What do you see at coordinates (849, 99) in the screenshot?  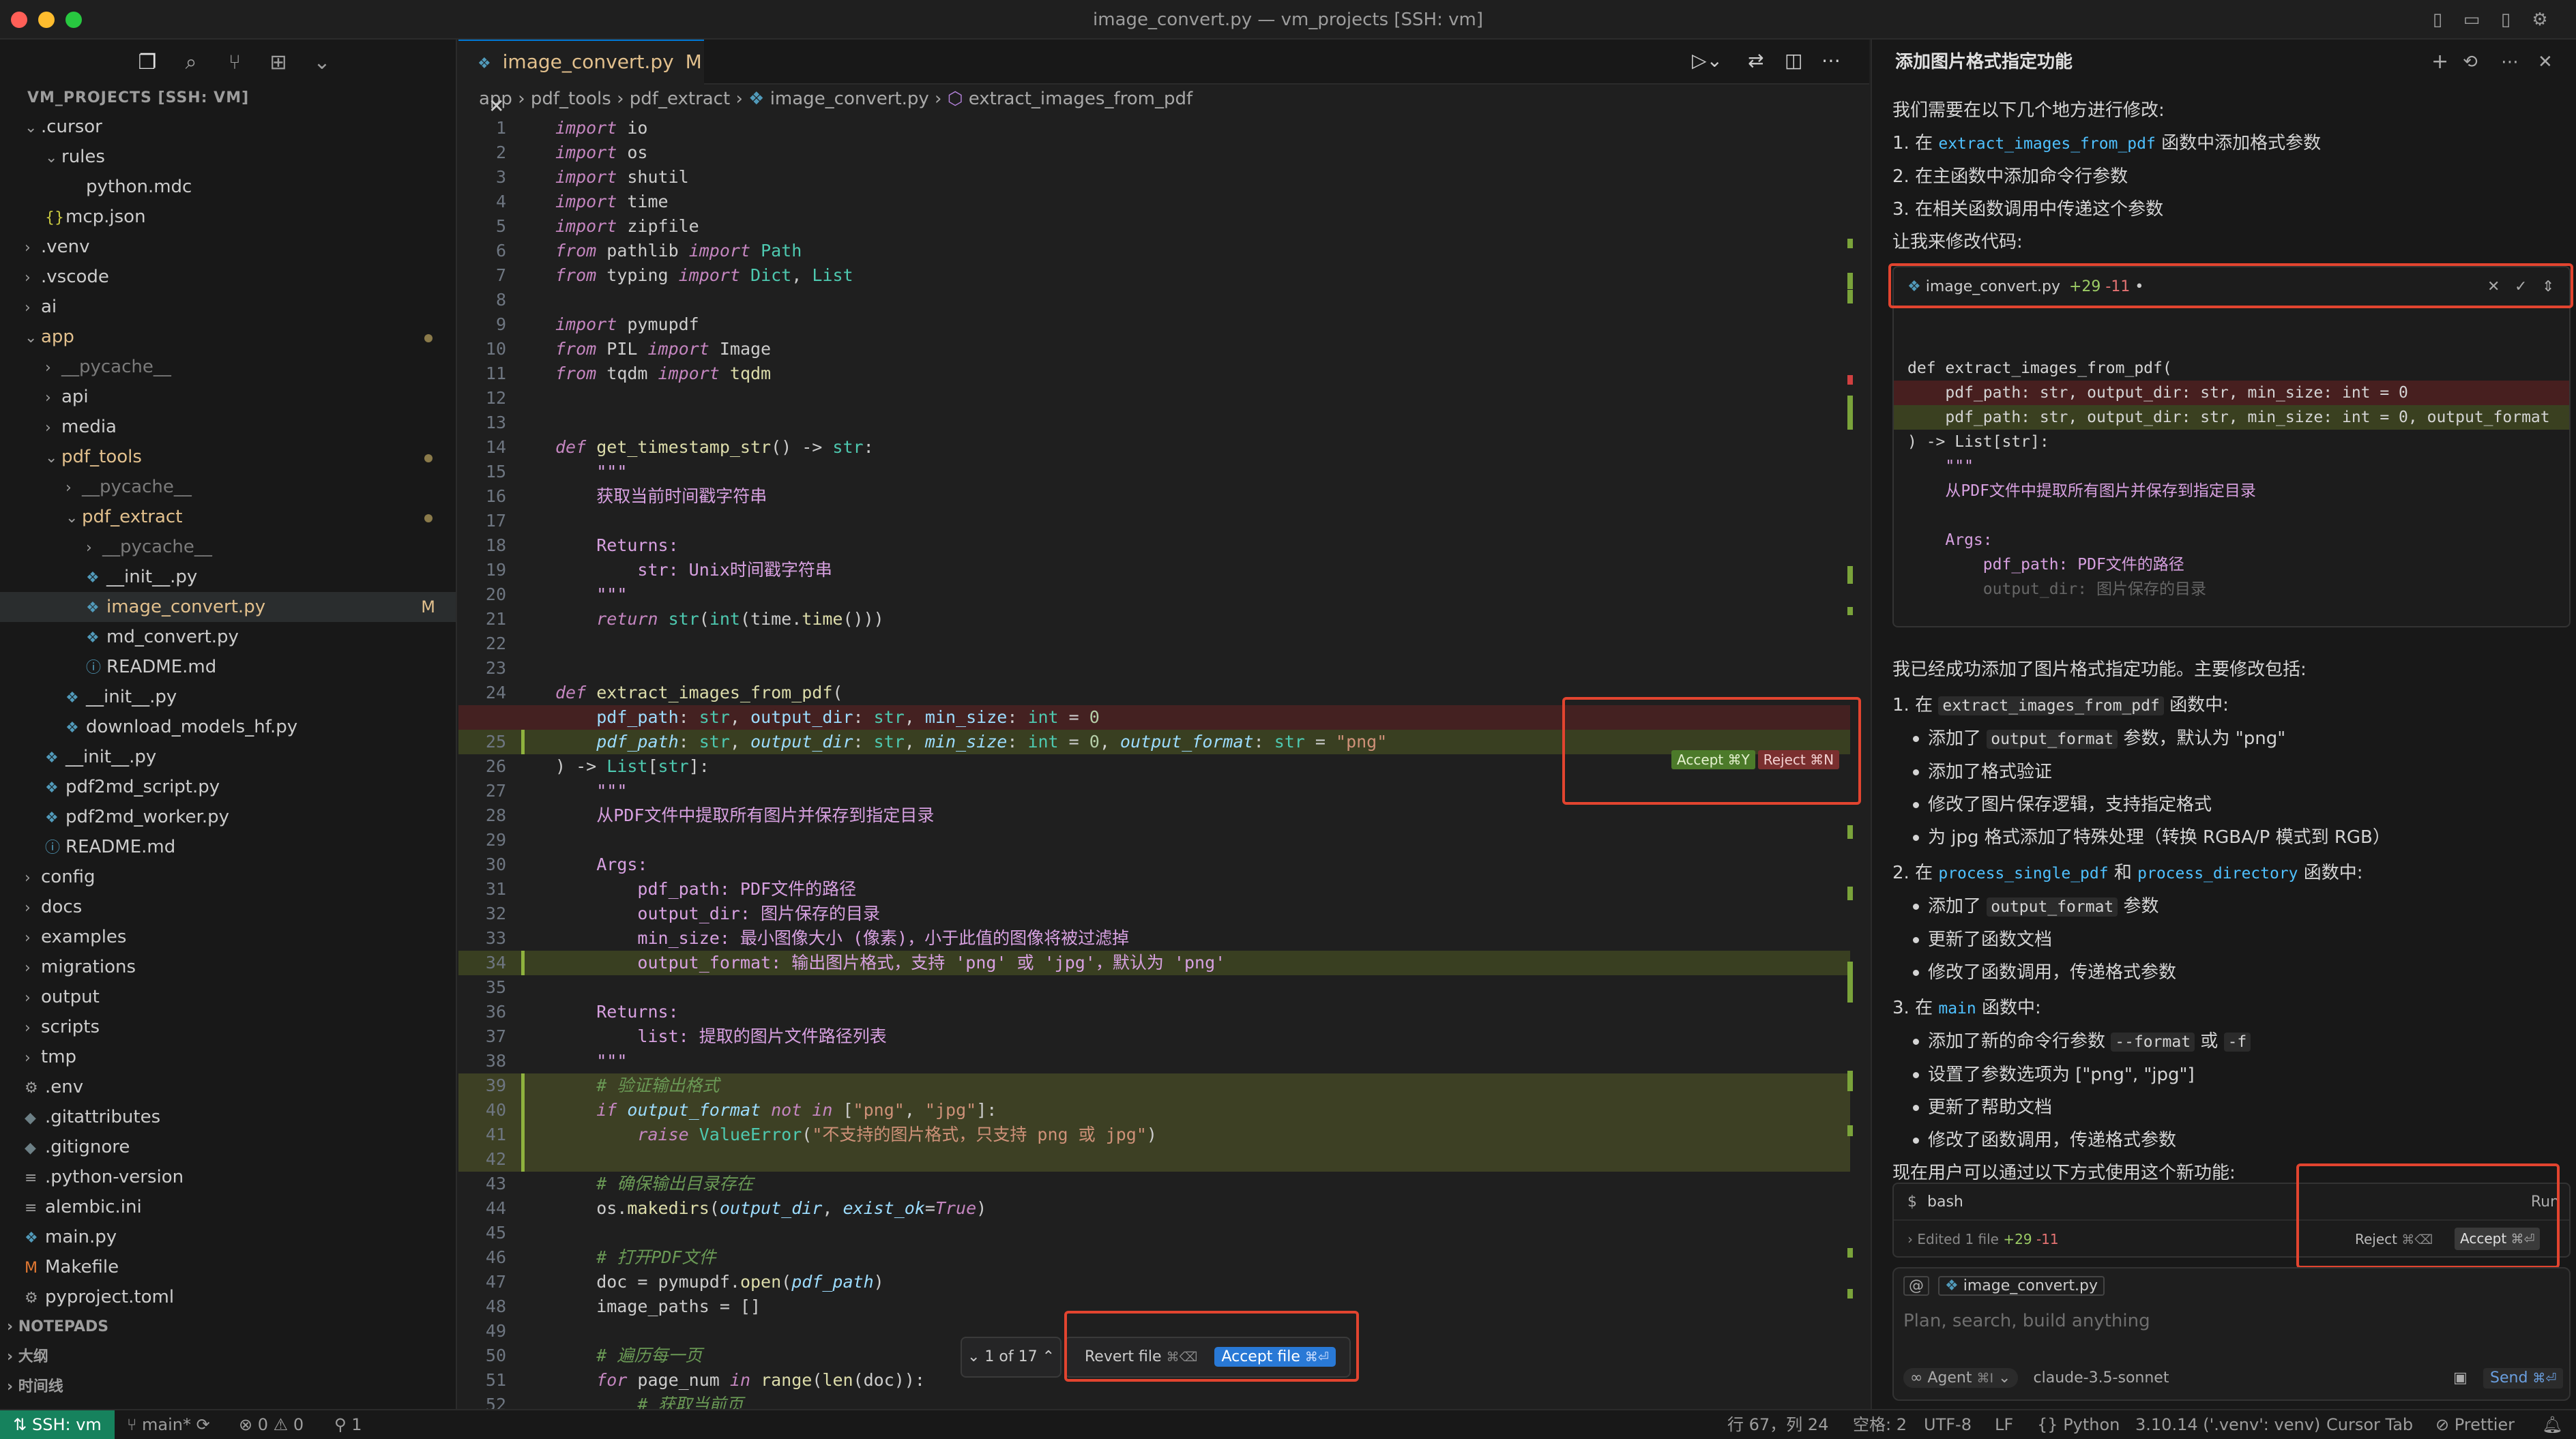 I see `breadcrumb-item: image_convert.py` at bounding box center [849, 99].